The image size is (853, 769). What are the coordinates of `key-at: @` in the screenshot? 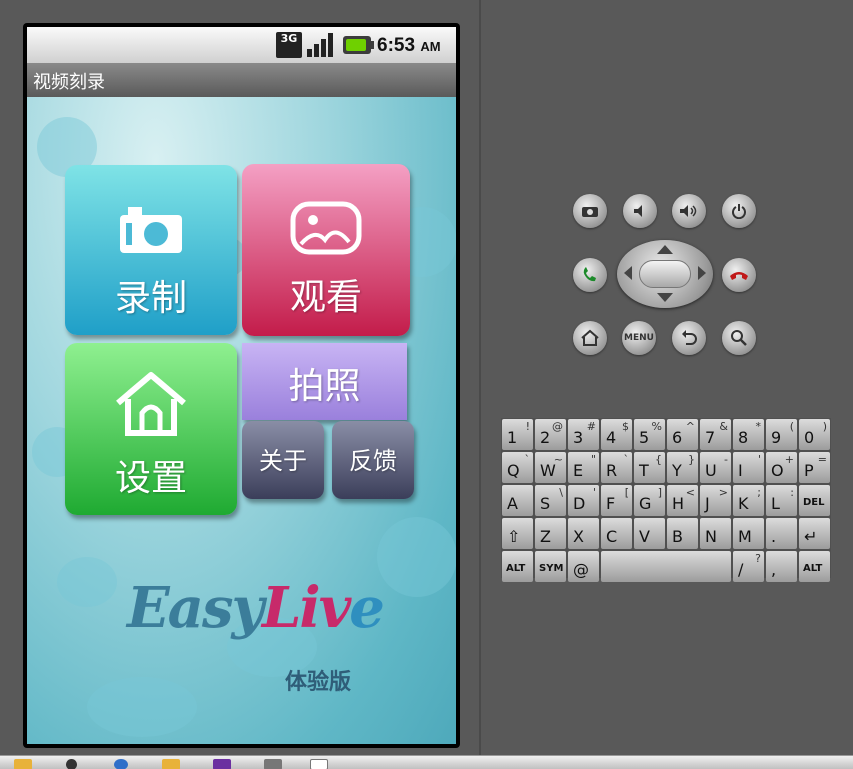 It's located at (583, 566).